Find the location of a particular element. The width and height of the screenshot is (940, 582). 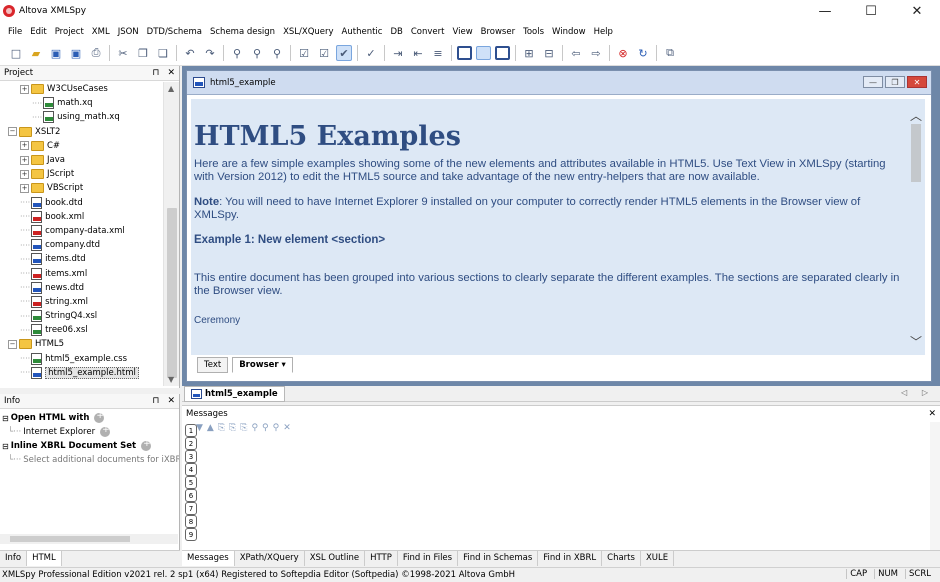

message-tab-number: 8 is located at coordinates (191, 521).